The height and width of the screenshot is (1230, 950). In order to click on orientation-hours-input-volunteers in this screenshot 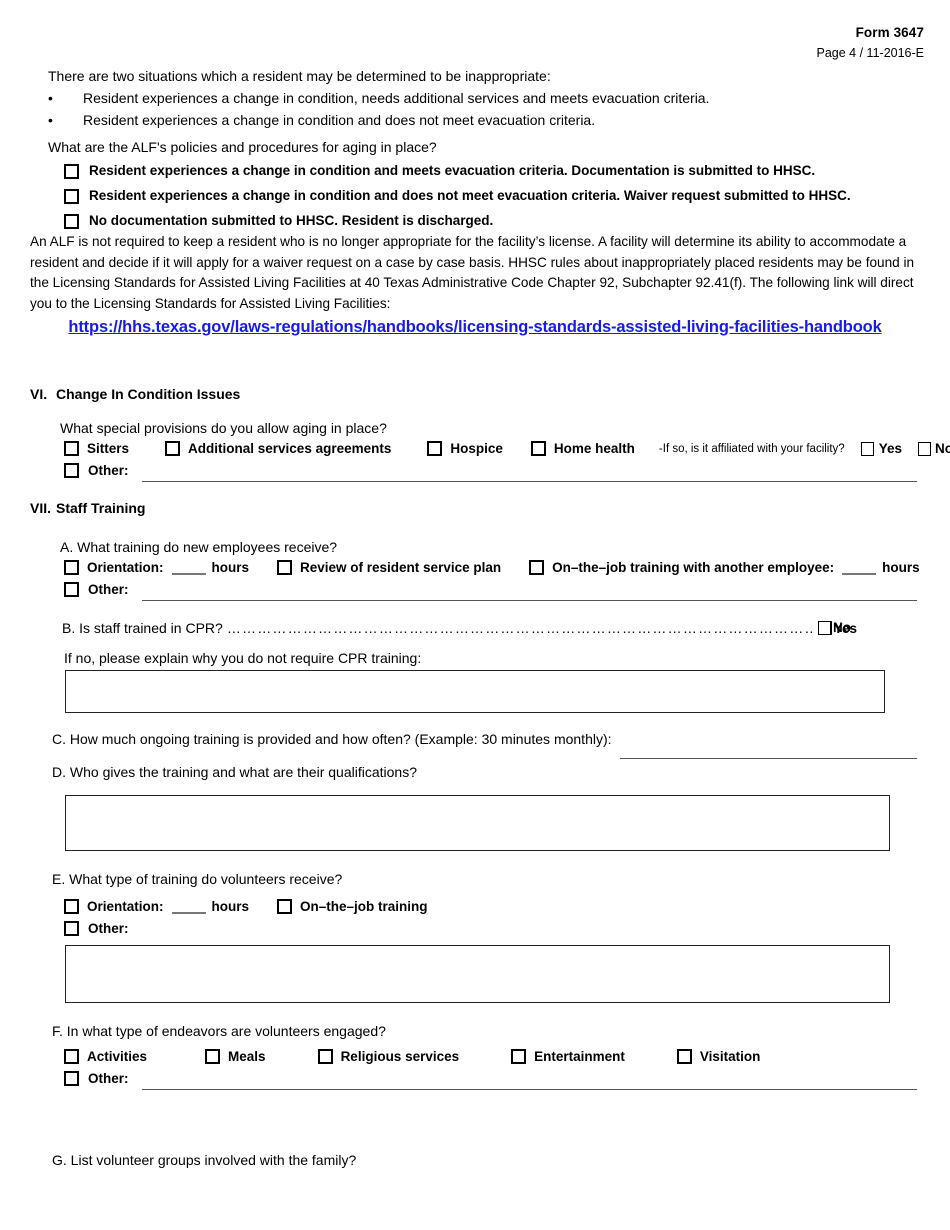, I will do `click(188, 906)`.